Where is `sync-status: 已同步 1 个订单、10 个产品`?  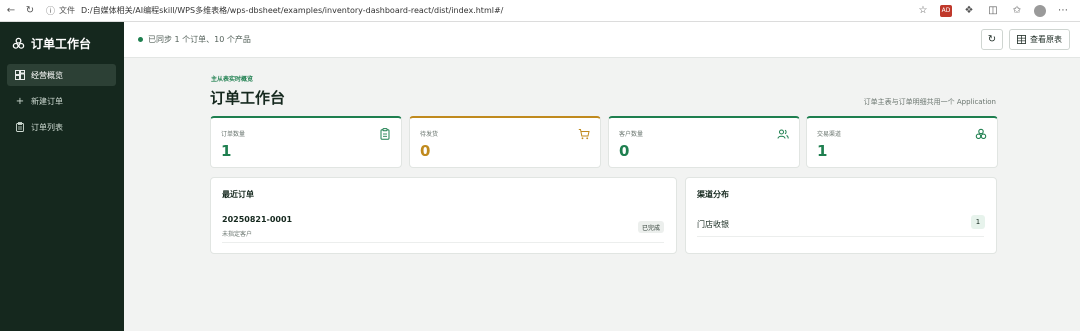 sync-status: 已同步 1 个订单、10 个产品 is located at coordinates (194, 39).